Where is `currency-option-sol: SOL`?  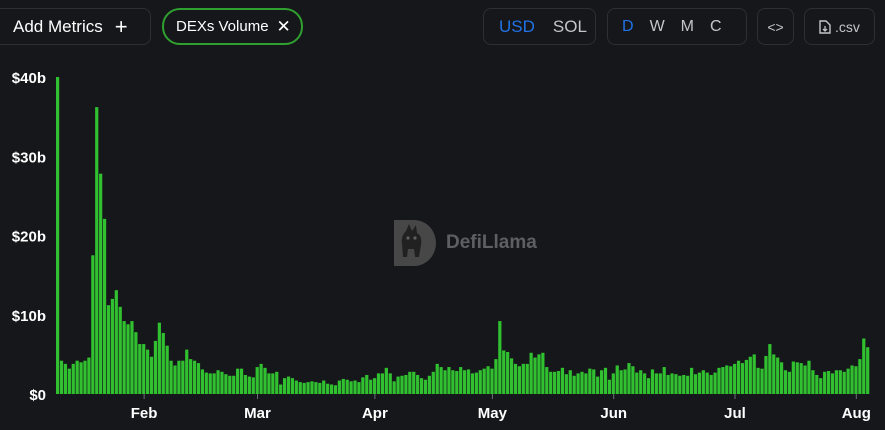 currency-option-sol: SOL is located at coordinates (570, 27).